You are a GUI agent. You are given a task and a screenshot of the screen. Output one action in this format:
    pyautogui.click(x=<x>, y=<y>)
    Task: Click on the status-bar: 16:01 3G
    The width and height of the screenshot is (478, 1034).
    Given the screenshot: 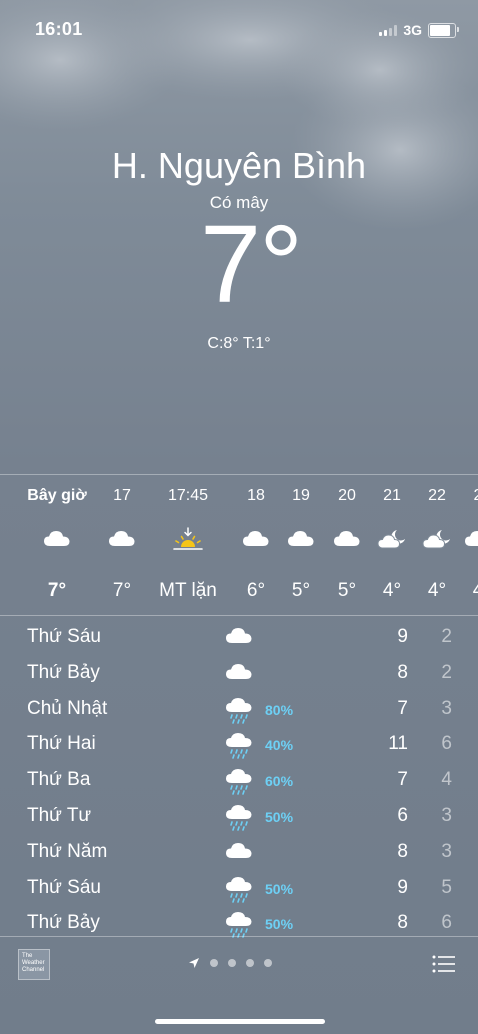 What is the action you would take?
    pyautogui.click(x=239, y=31)
    